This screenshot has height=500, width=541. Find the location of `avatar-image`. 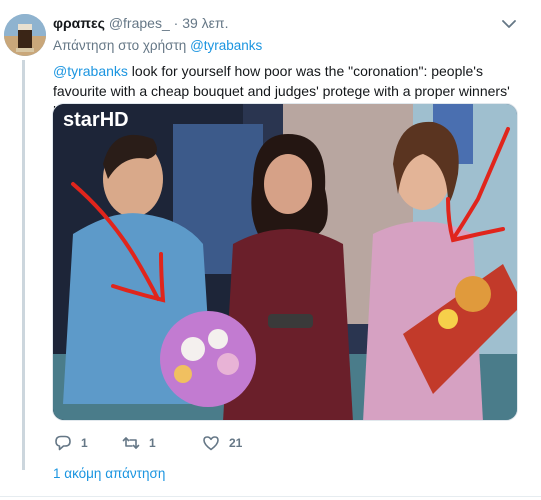

avatar-image is located at coordinates (25, 35).